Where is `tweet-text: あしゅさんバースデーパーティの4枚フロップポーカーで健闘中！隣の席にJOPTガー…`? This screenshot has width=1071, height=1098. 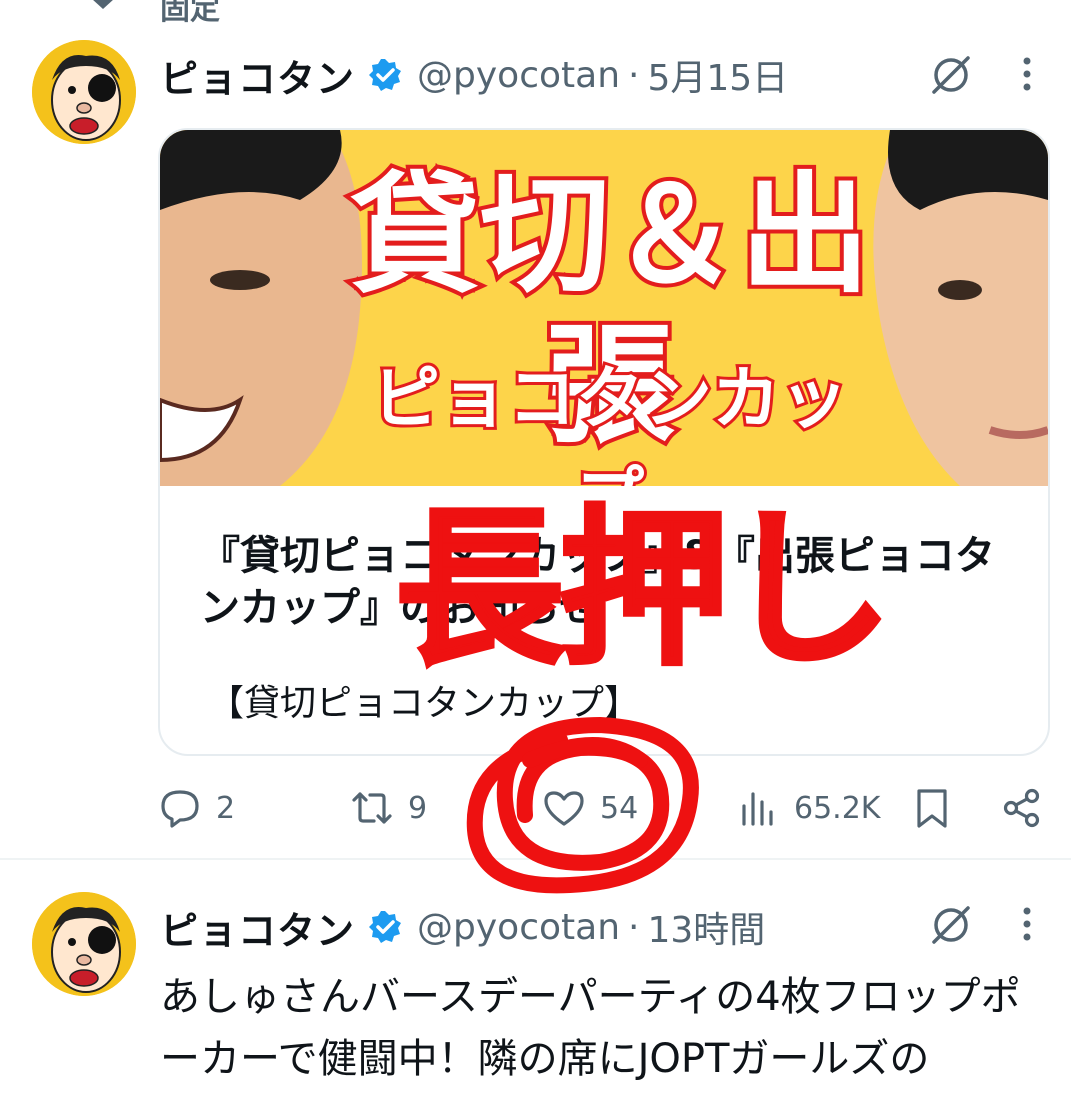 tweet-text: あしゅさんバースデーパーティの4枚フロップポーカーで健闘中！隣の席にJOPTガー… is located at coordinates (590, 1028).